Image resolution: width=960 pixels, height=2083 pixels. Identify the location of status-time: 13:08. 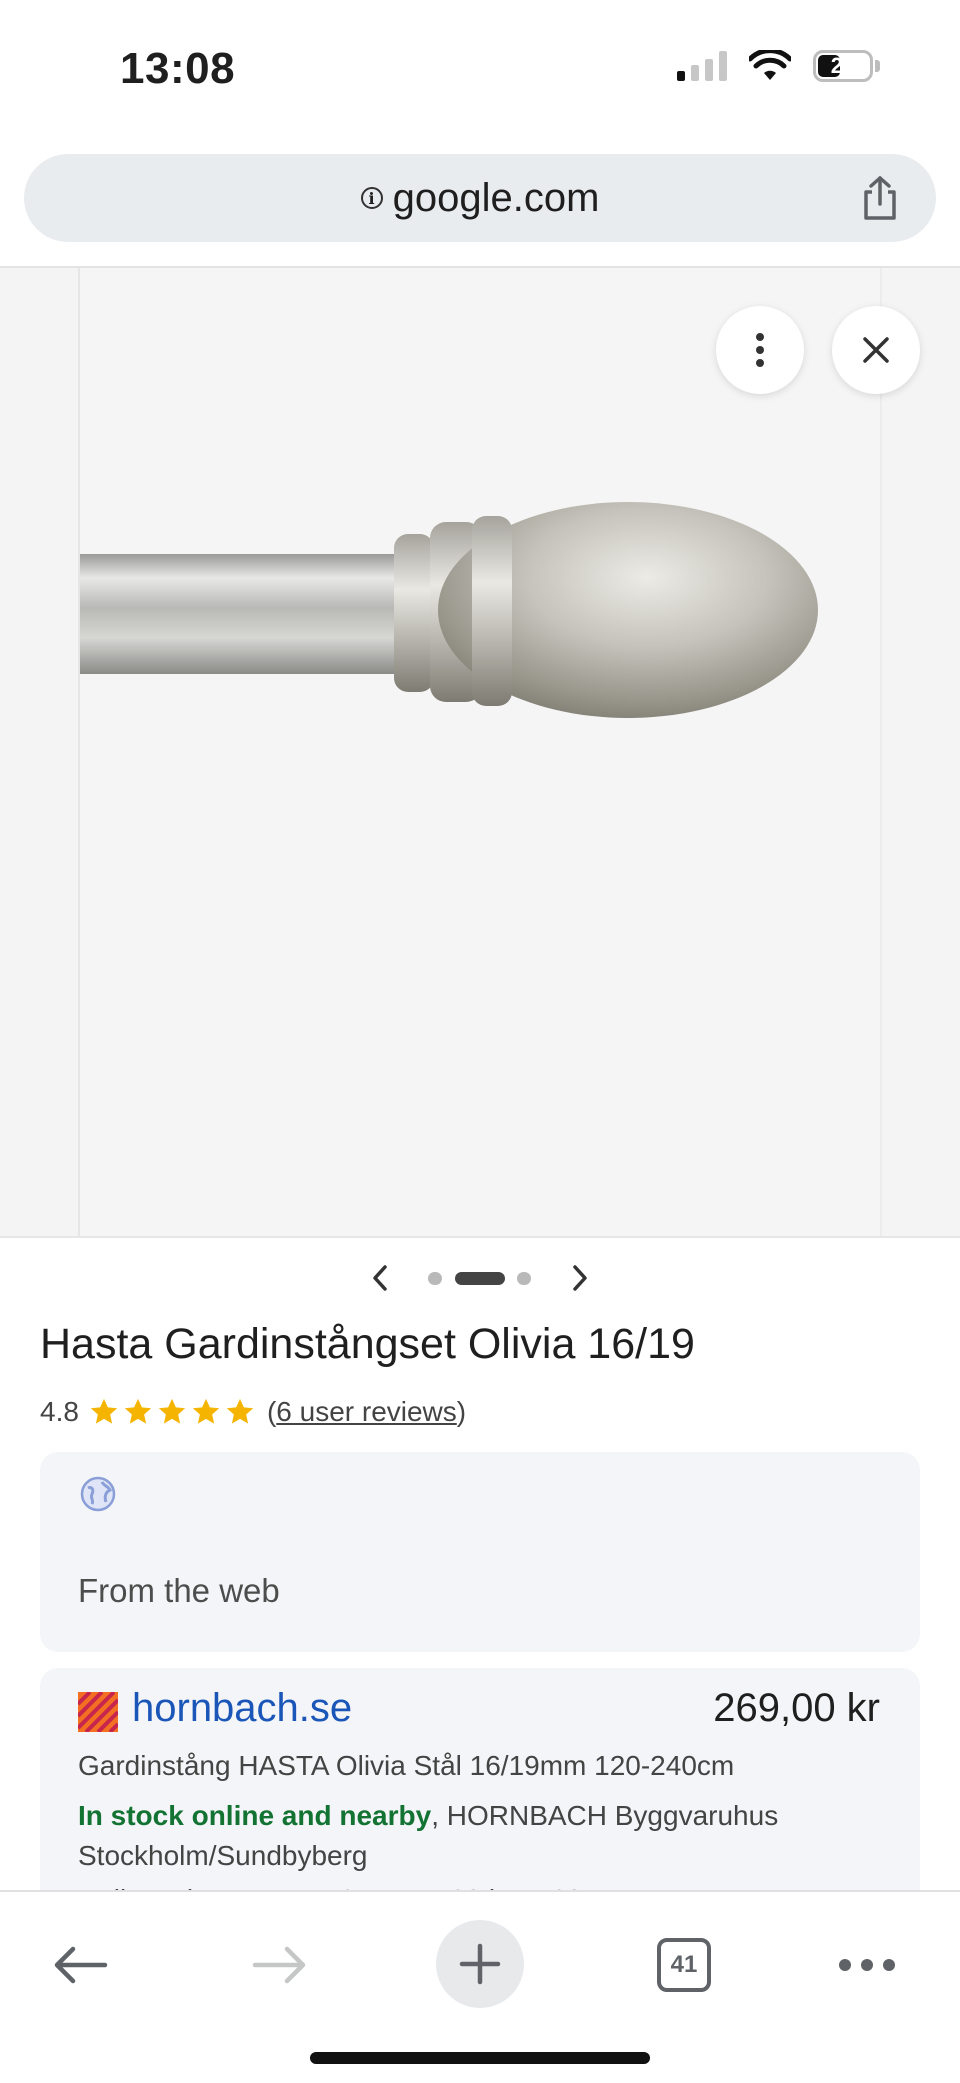
(178, 68).